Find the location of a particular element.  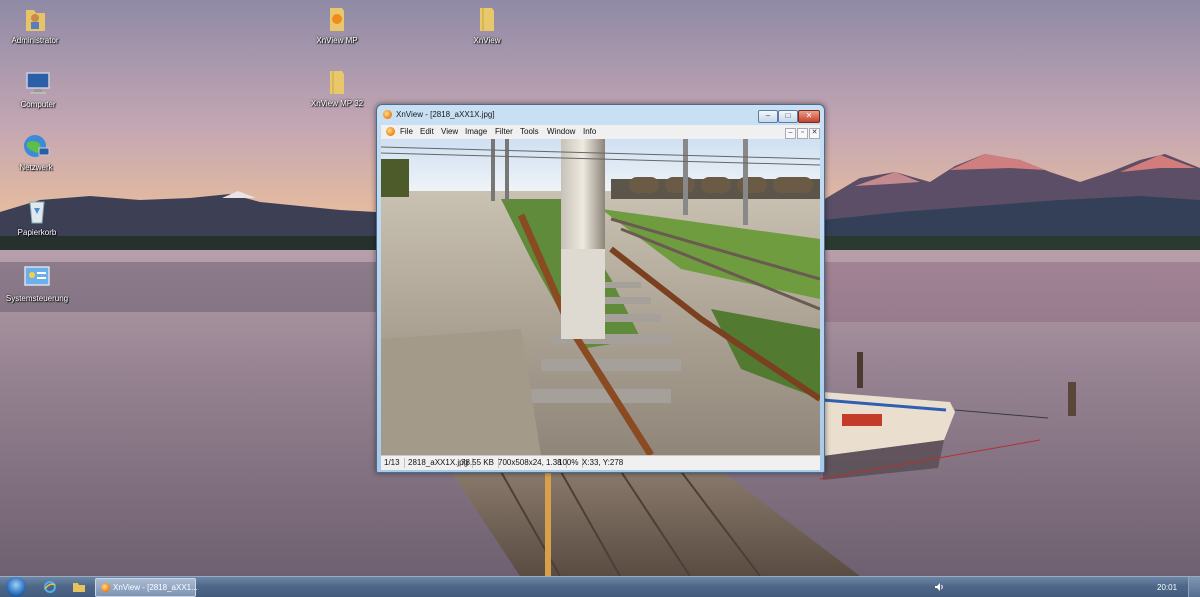

desktop-icon-administrator: Administrator is located at coordinates (37, 24).